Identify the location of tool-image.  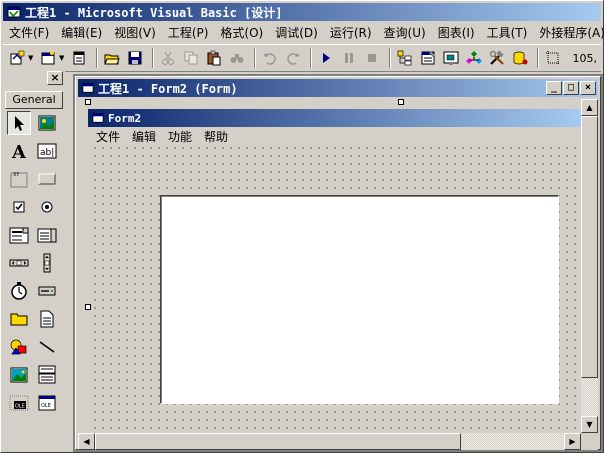
(19, 375).